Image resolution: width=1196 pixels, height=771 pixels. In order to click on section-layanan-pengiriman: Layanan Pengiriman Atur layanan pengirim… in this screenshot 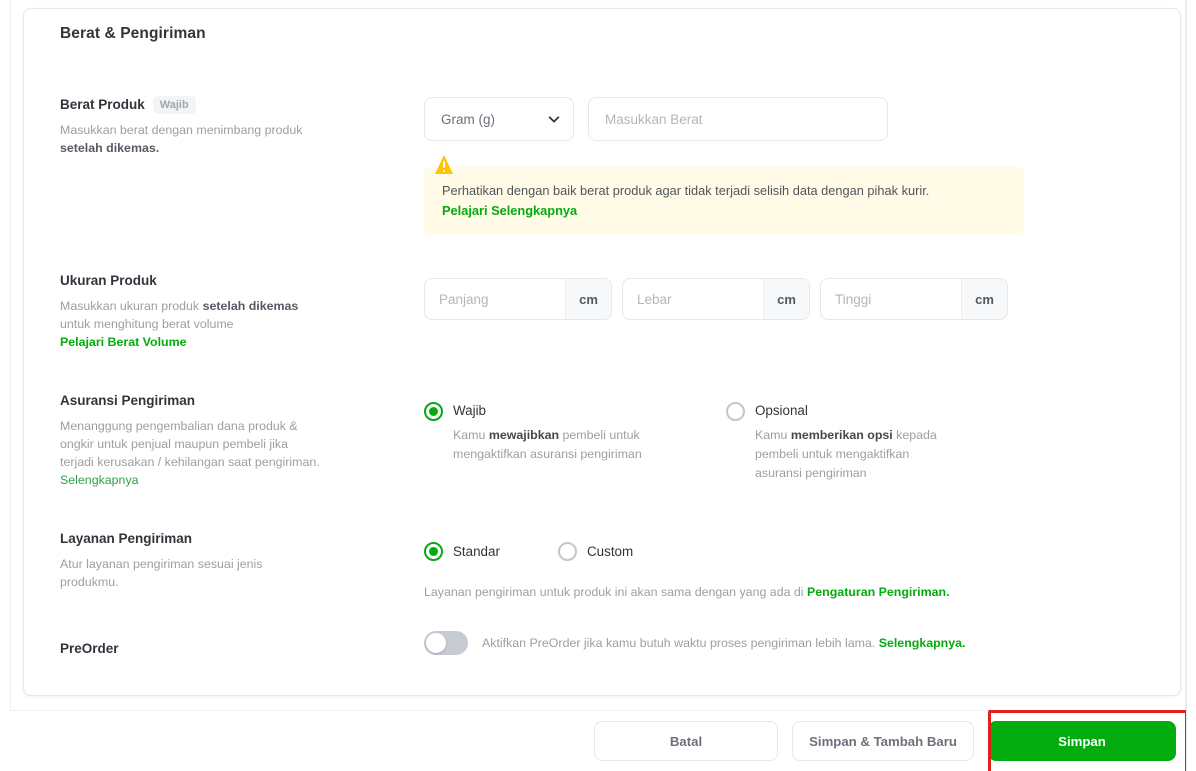, I will do `click(605, 564)`.